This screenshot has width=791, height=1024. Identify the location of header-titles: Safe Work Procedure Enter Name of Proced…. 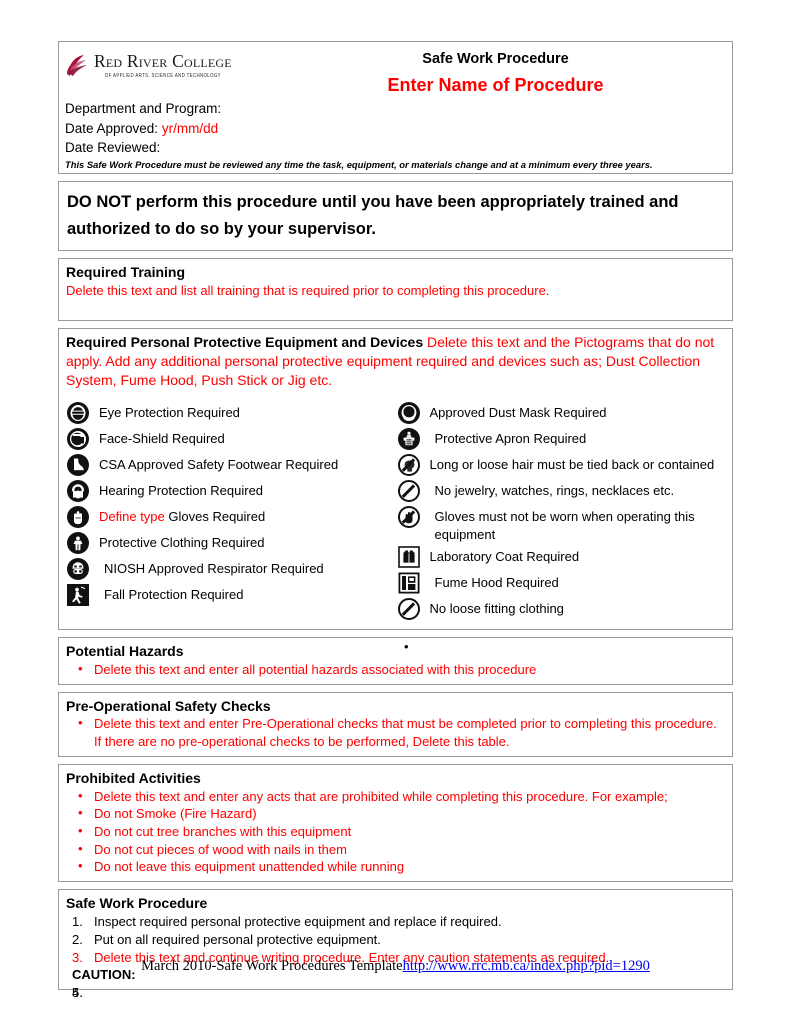
(495, 73).